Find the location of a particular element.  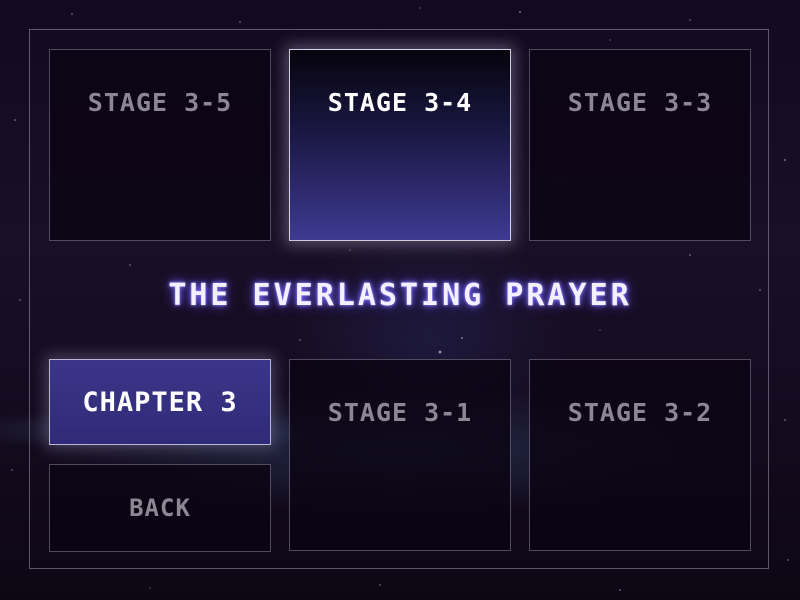

chapter-label: CHAPTER 3 is located at coordinates (160, 402).